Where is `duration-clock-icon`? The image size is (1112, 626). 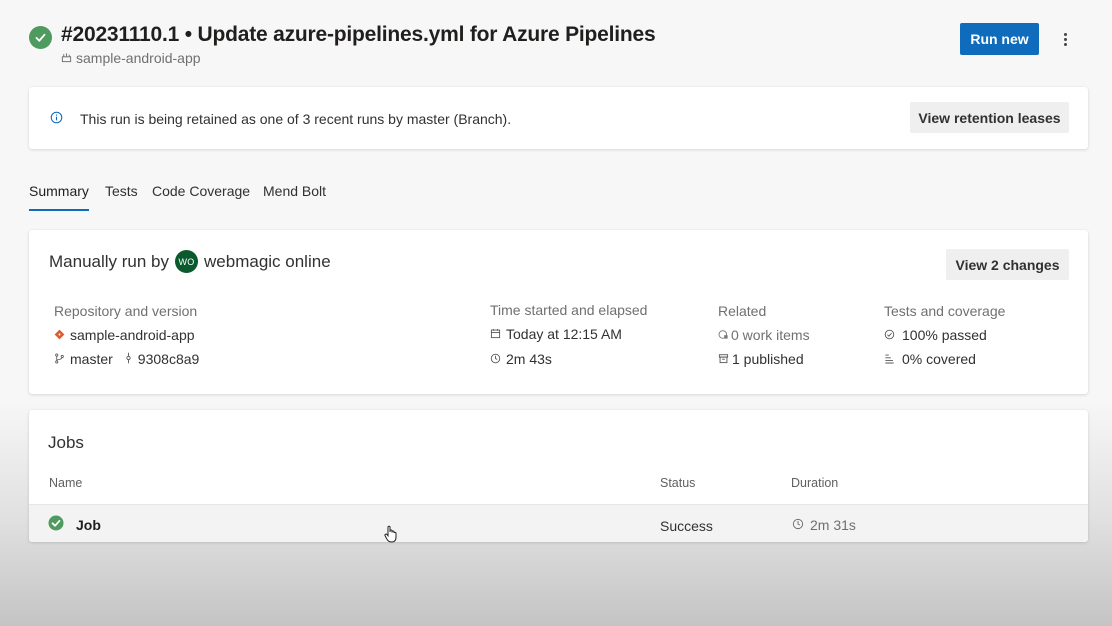
duration-clock-icon is located at coordinates (798, 525).